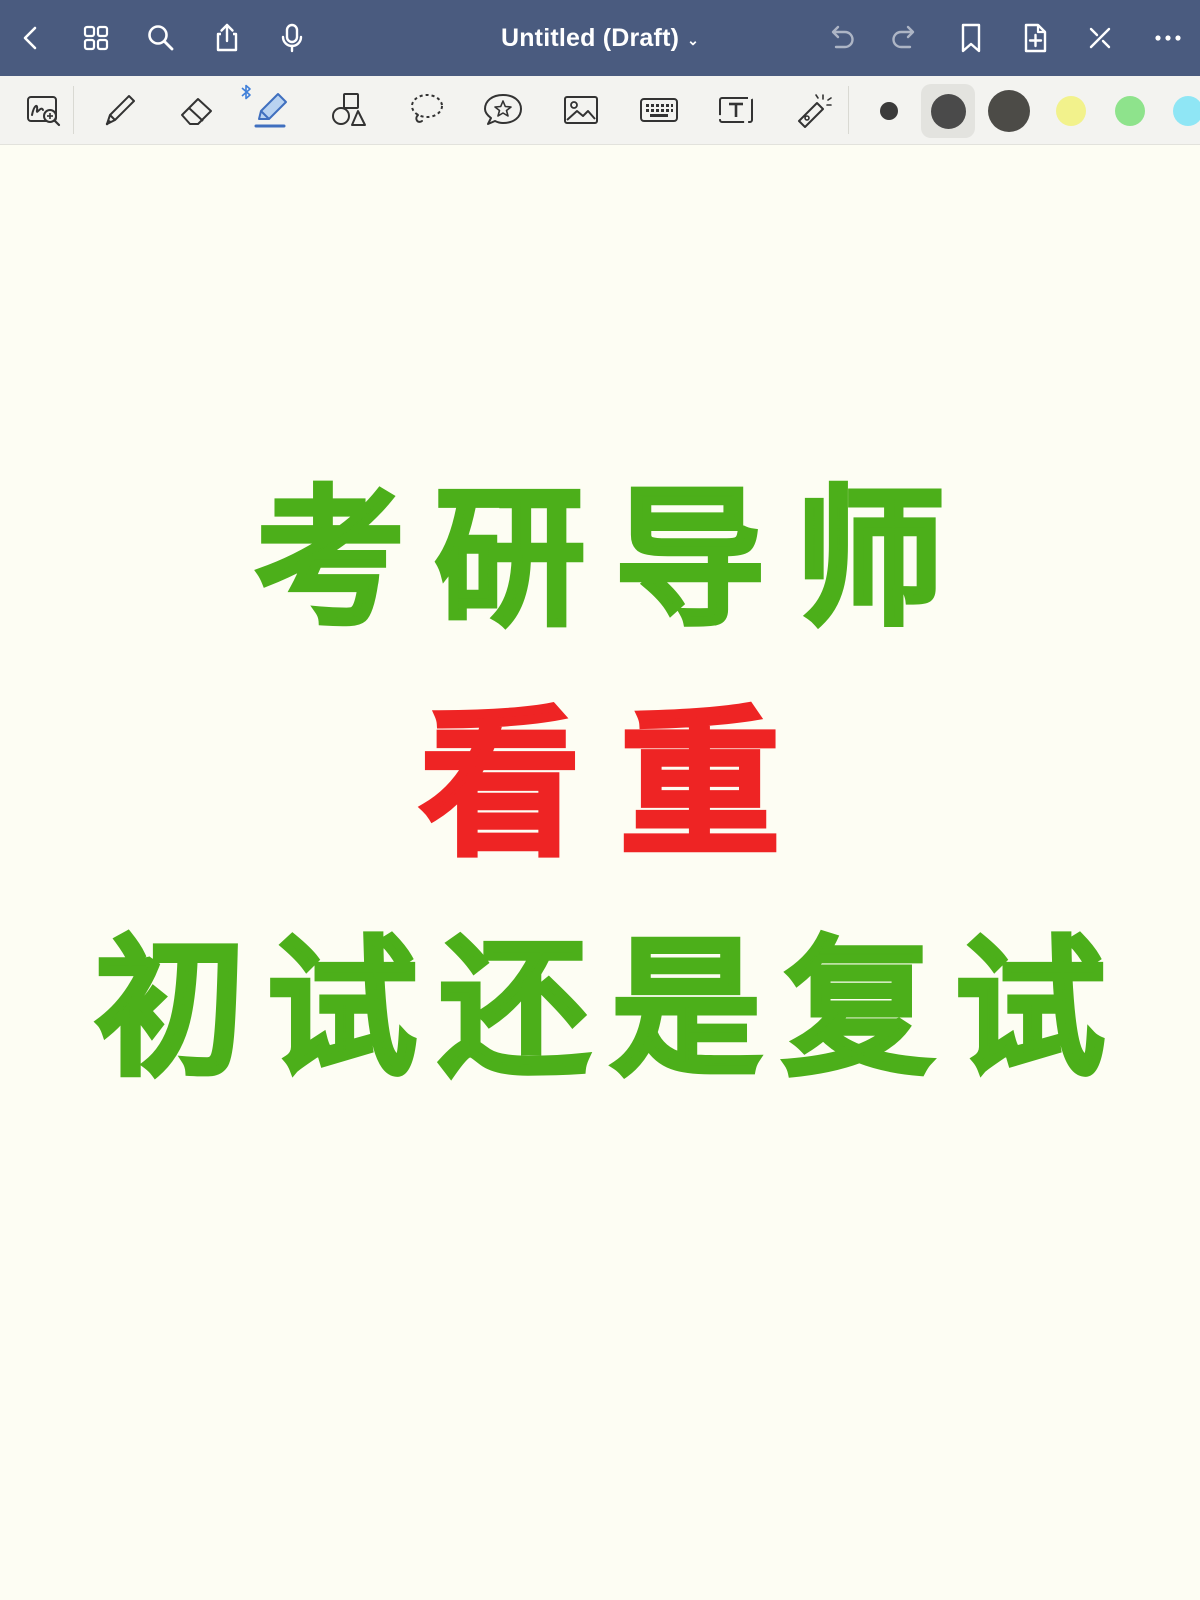 The height and width of the screenshot is (1600, 1200). What do you see at coordinates (31, 38) in the screenshot?
I see `back-icon` at bounding box center [31, 38].